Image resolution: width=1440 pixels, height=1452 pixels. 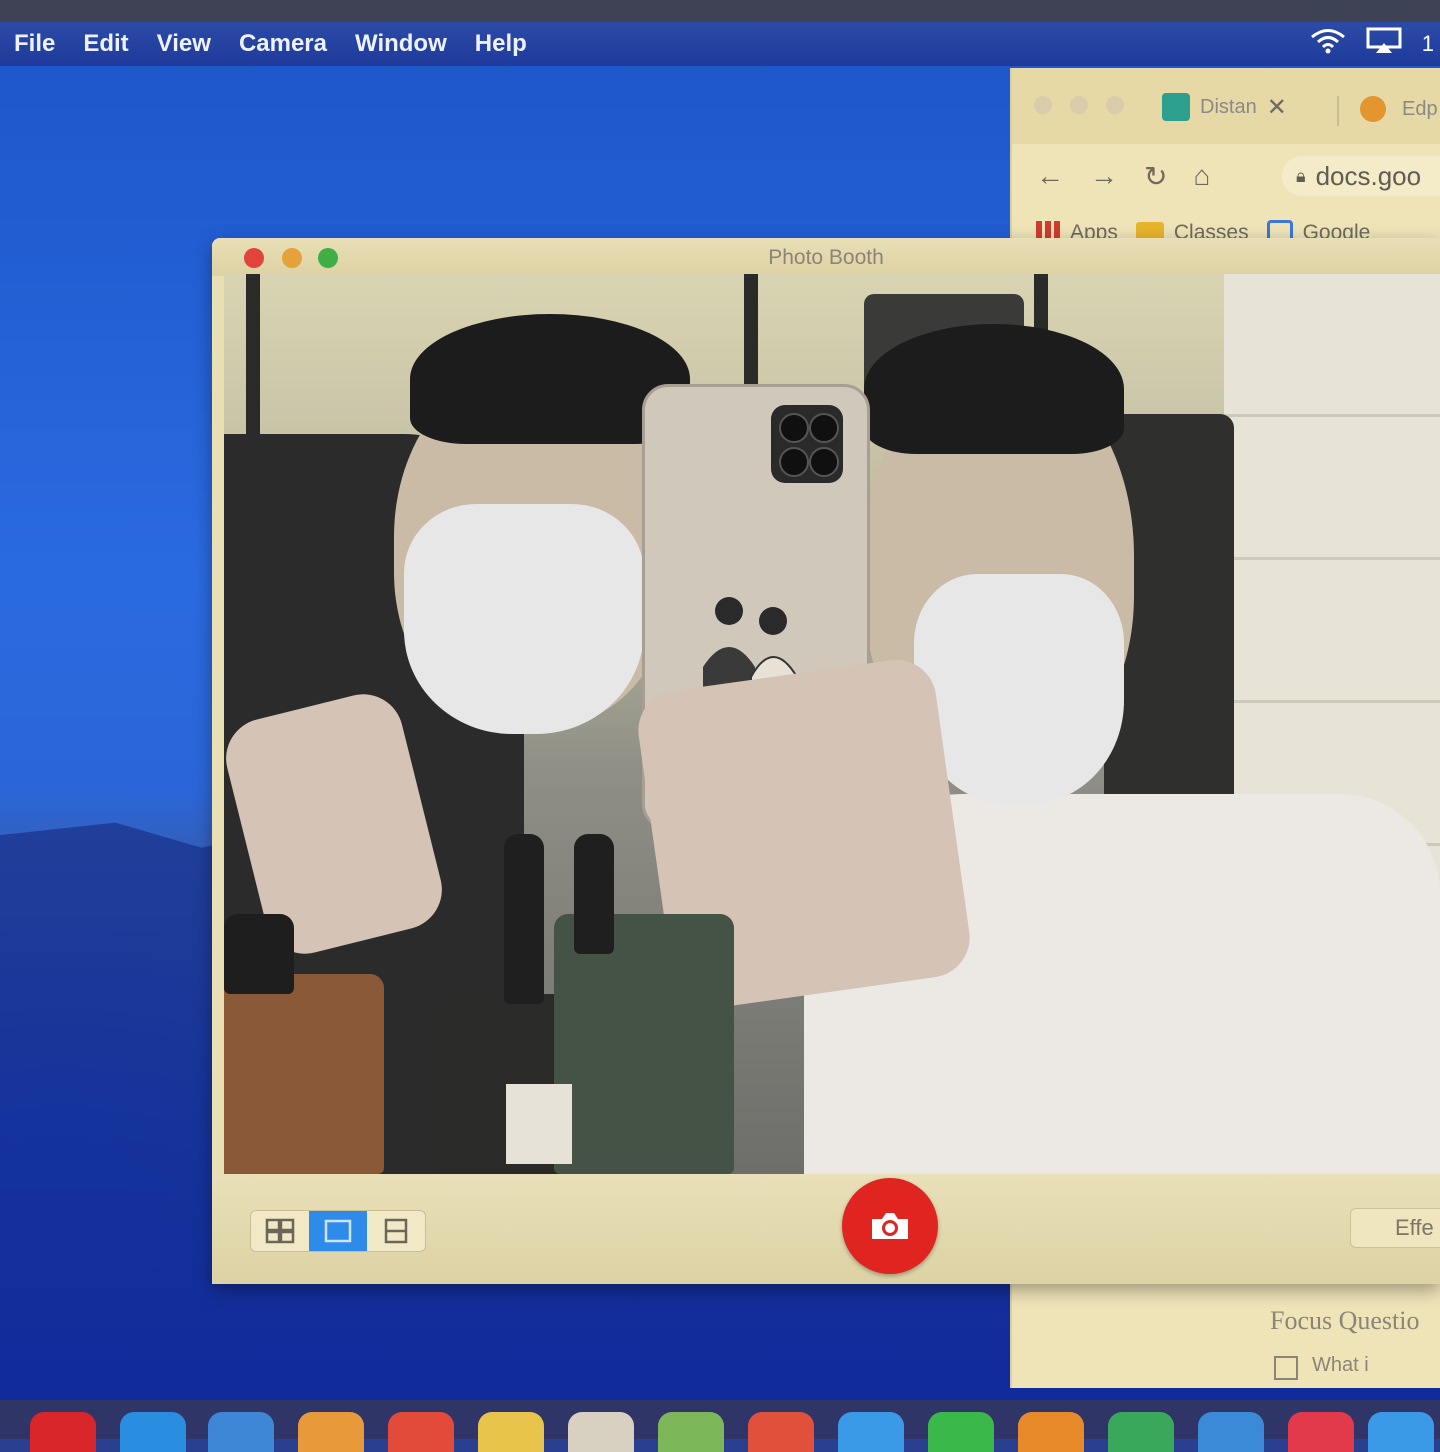 I want to click on airplay-icon, so click(x=1384, y=44).